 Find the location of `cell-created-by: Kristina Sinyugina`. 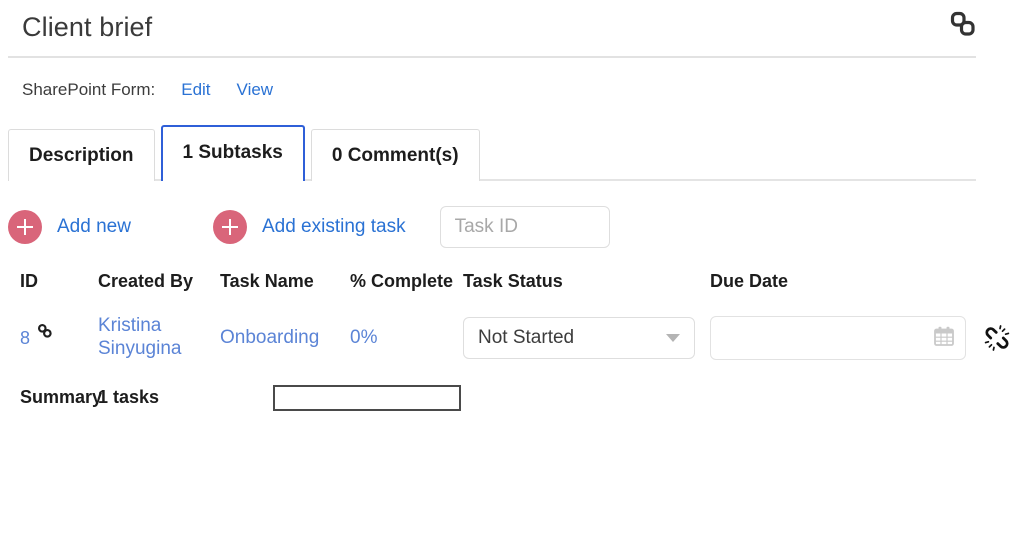

cell-created-by: Kristina Sinyugina is located at coordinates (159, 338).